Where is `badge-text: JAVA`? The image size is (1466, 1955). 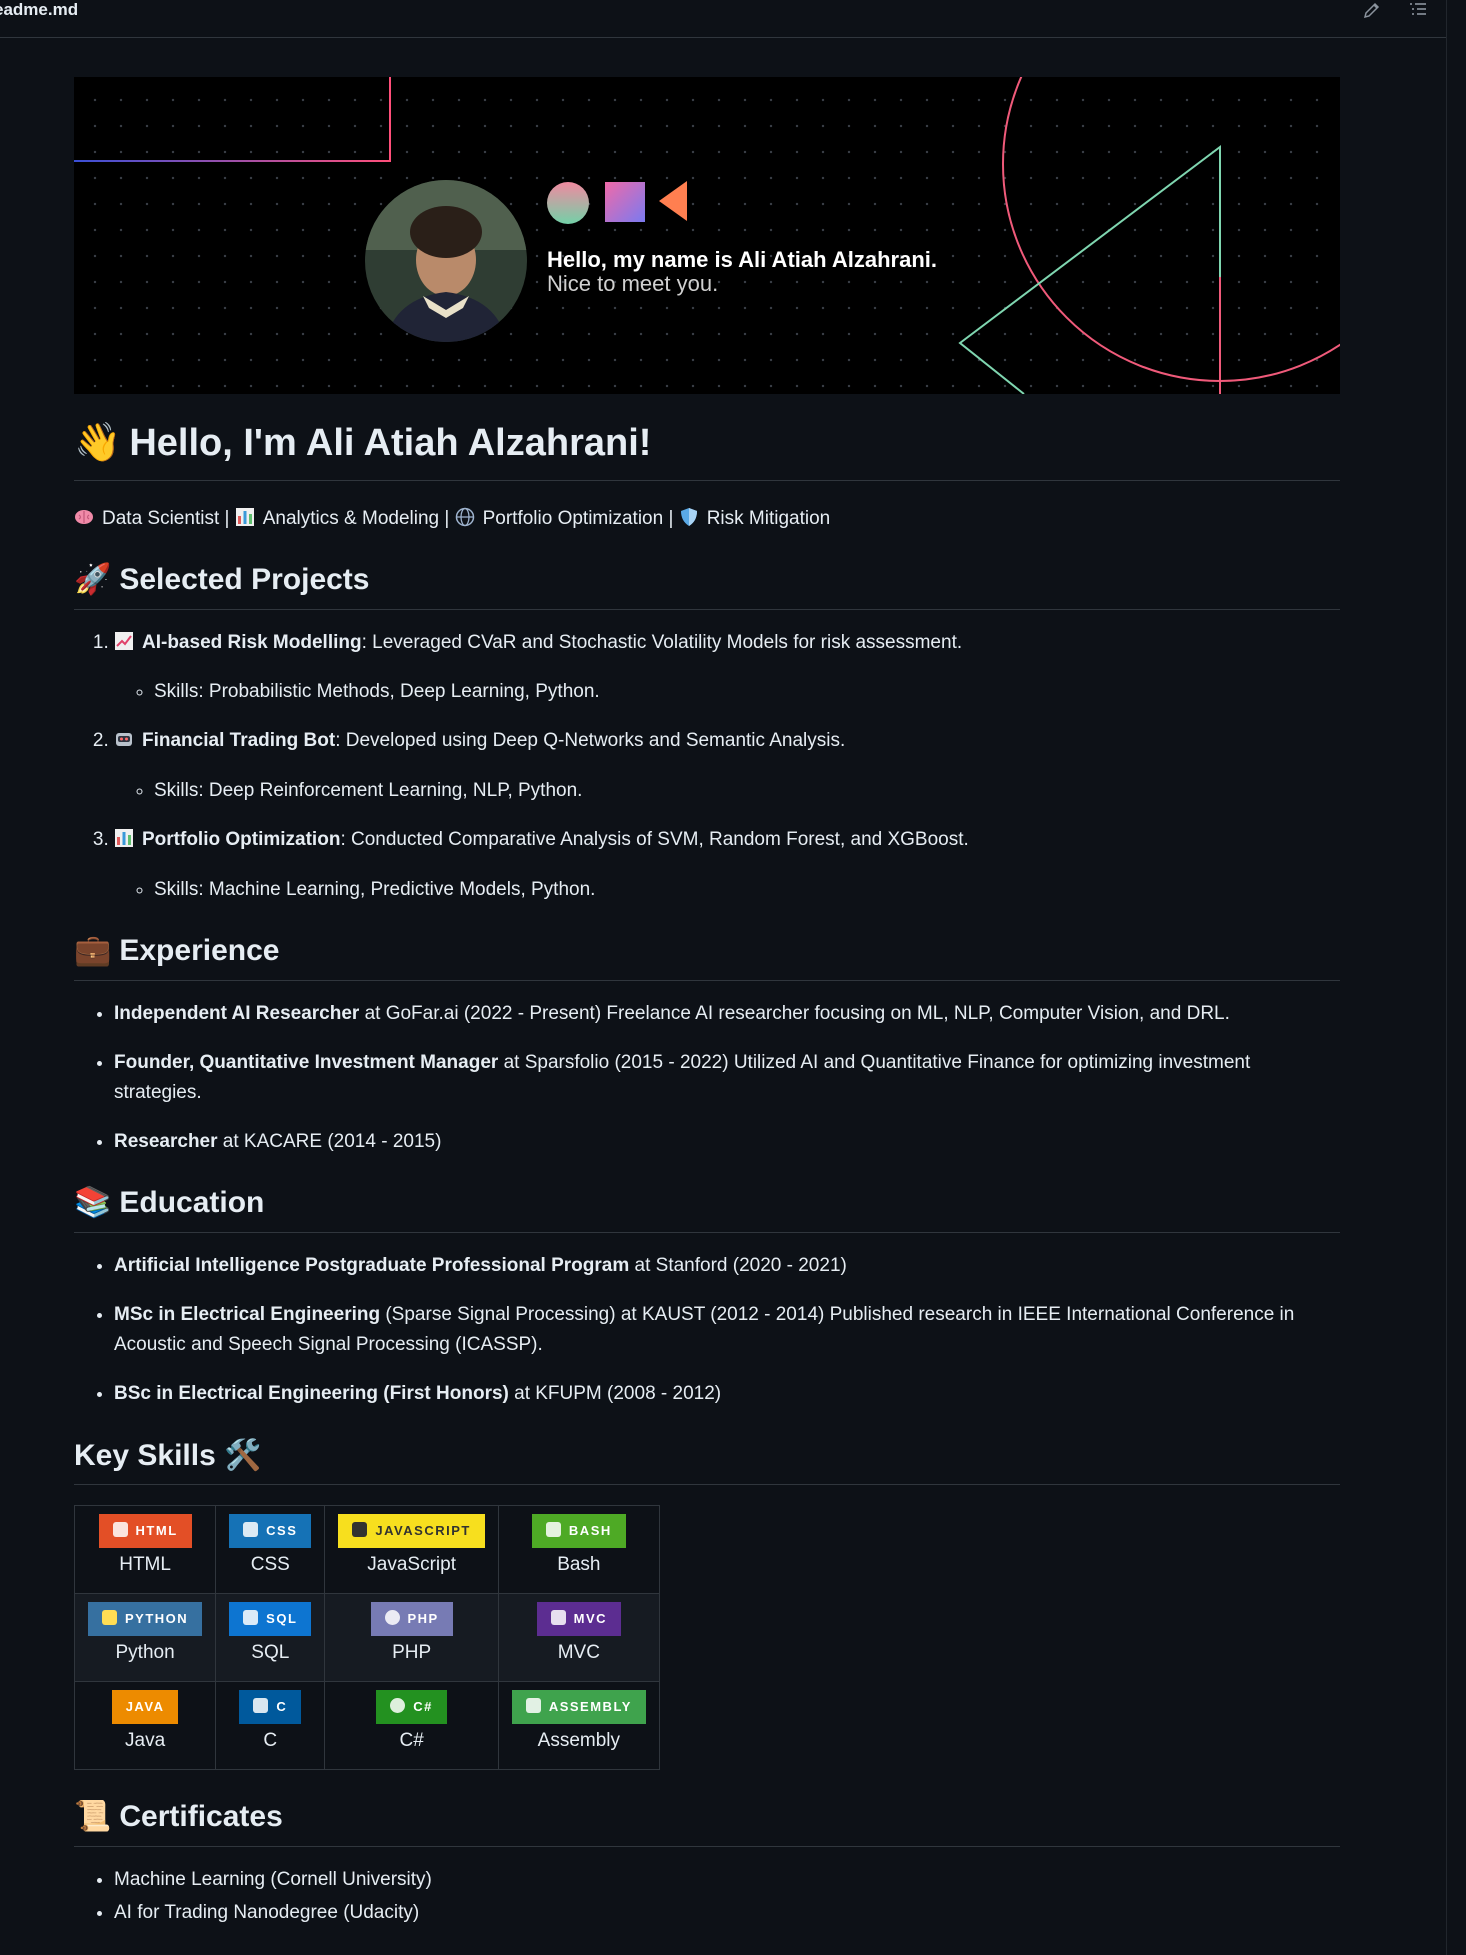
badge-text: JAVA is located at coordinates (145, 1707).